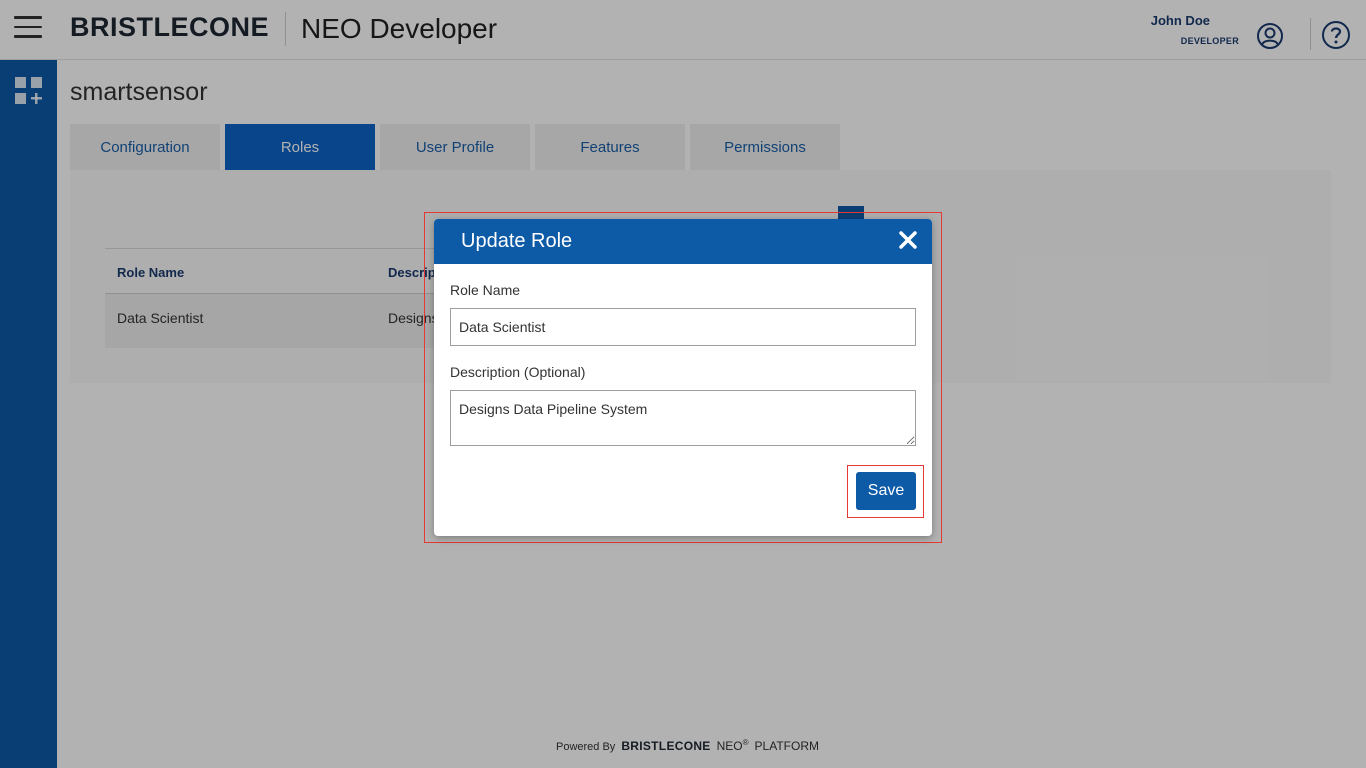 This screenshot has height=768, width=1366. Describe the element at coordinates (908, 240) in the screenshot. I see `close-icon` at that location.